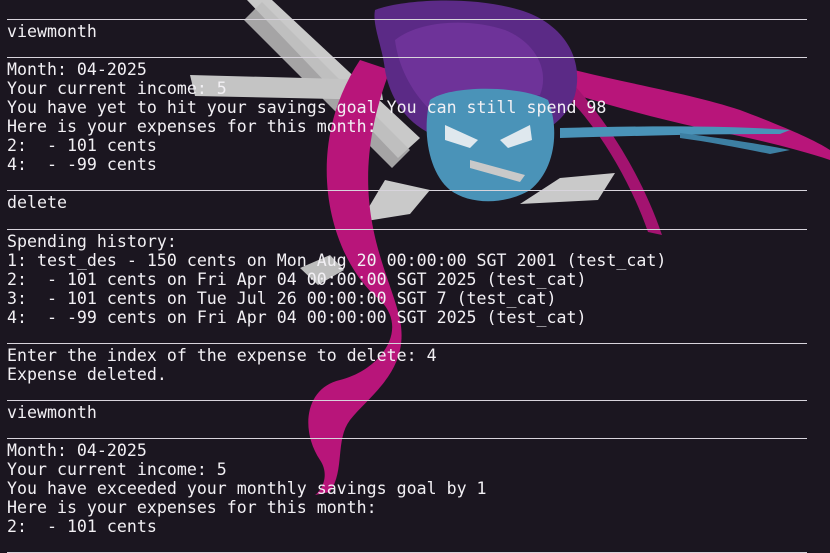 The width and height of the screenshot is (830, 553). What do you see at coordinates (92, 241) in the screenshot?
I see `terminal-line: Spending history:` at bounding box center [92, 241].